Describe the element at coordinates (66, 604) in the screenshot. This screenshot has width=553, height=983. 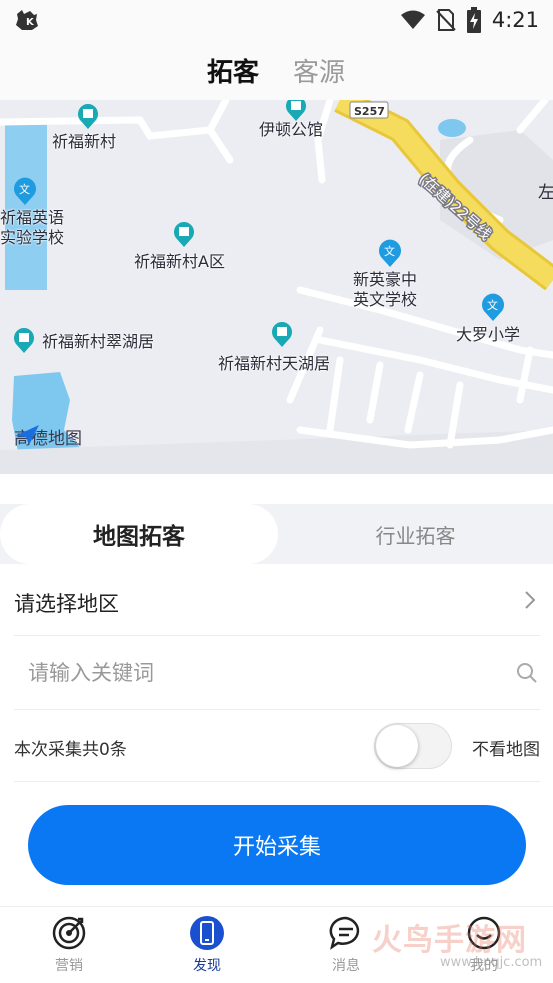
I see `region-selector-label: 请选择地区` at that location.